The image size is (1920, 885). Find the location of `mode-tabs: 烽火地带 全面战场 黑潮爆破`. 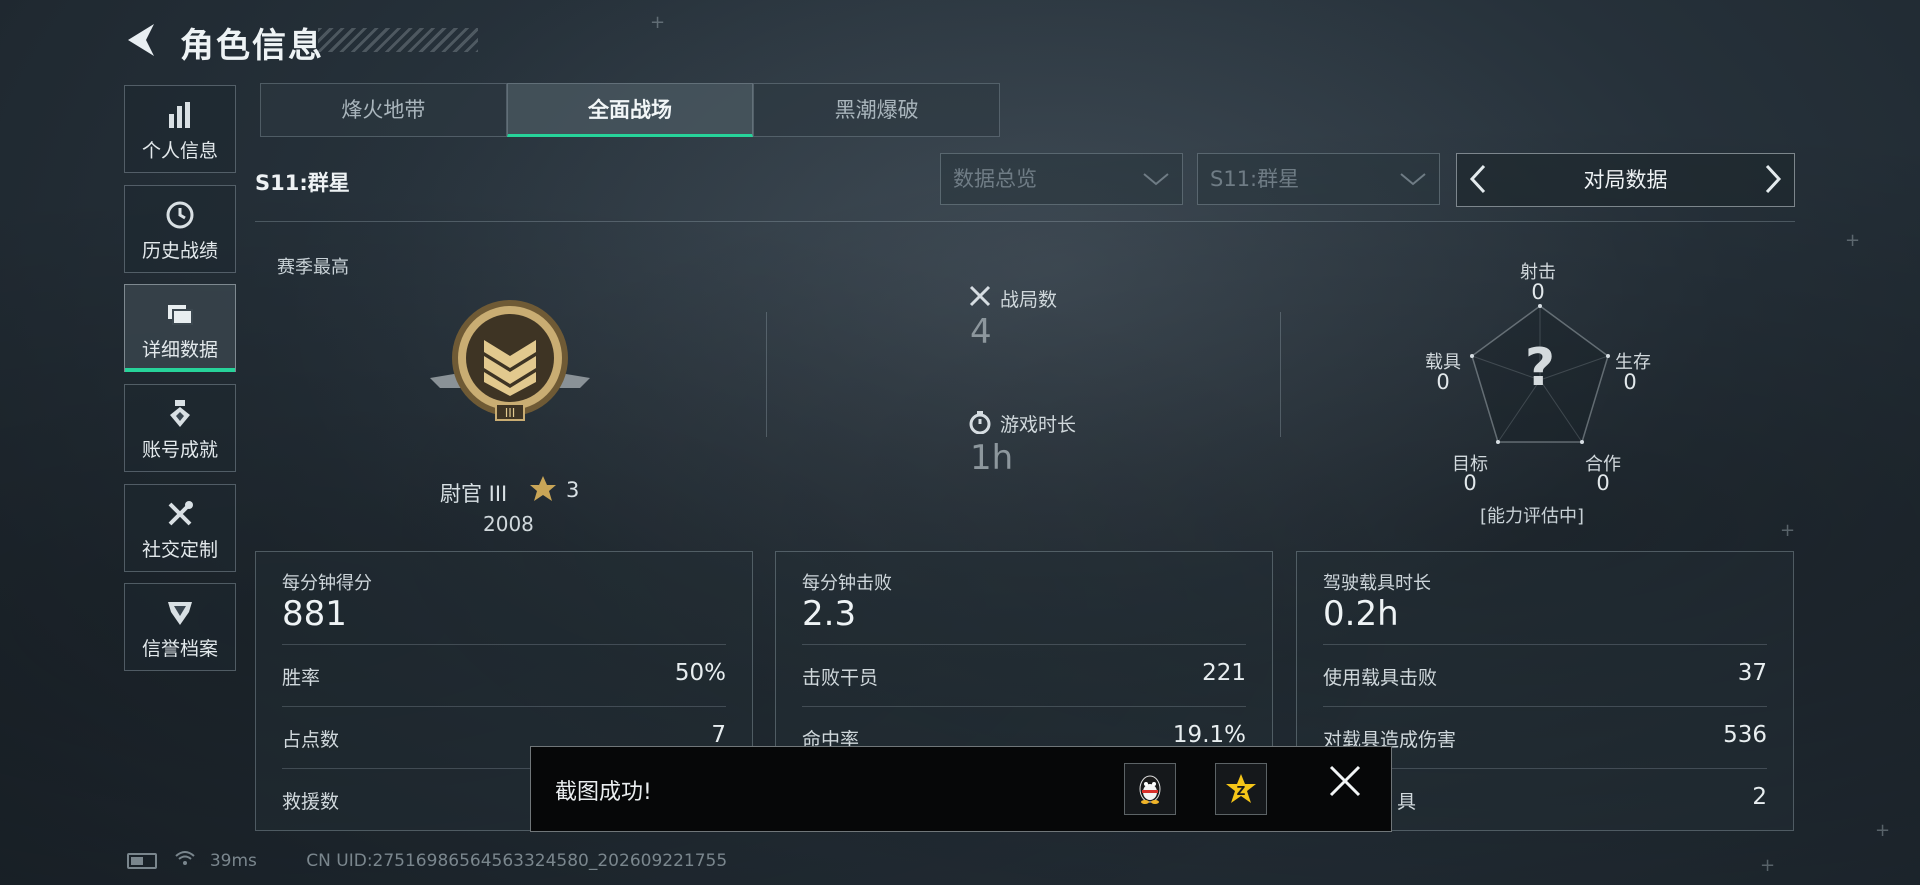

mode-tabs: 烽火地带 全面战场 黑潮爆破 is located at coordinates (630, 110).